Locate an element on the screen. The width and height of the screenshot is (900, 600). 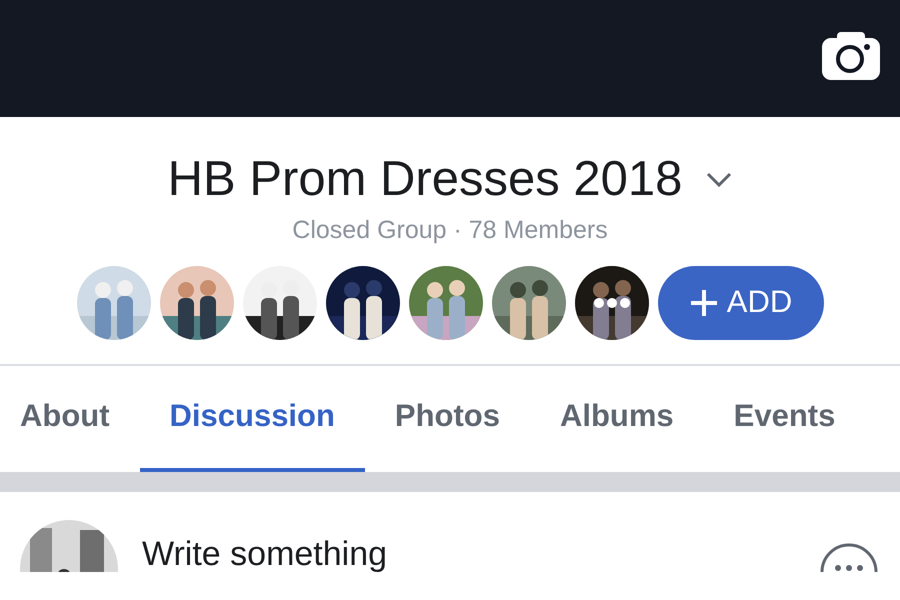
tab: Albums is located at coordinates (617, 419).